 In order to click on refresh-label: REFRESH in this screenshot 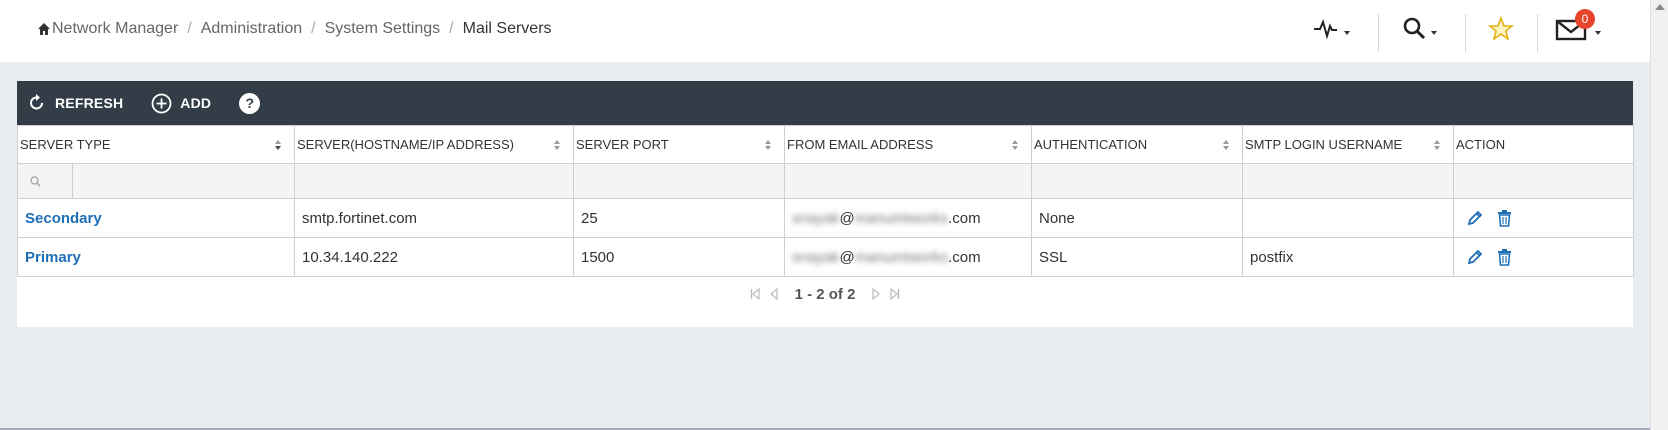, I will do `click(89, 103)`.